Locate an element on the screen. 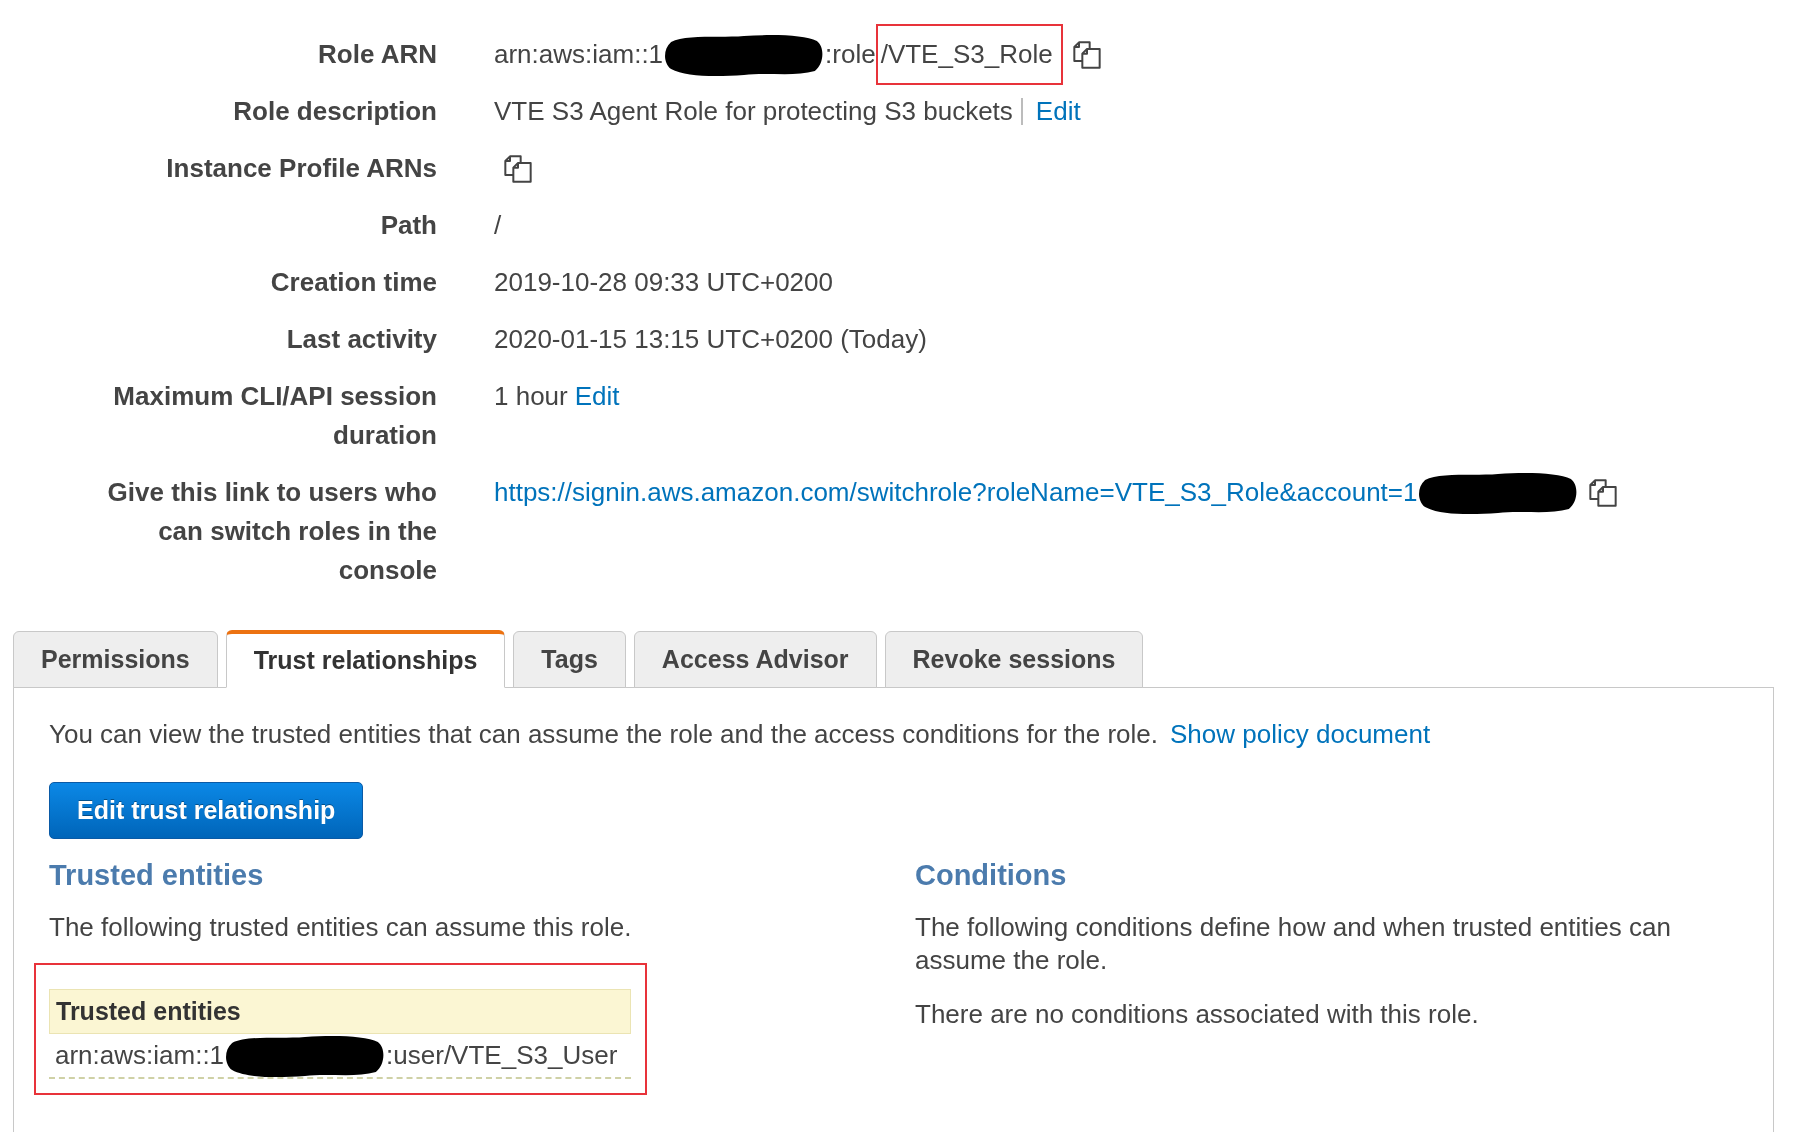  section-description: The following trusted entities can assume this role. is located at coordinates (340, 926).